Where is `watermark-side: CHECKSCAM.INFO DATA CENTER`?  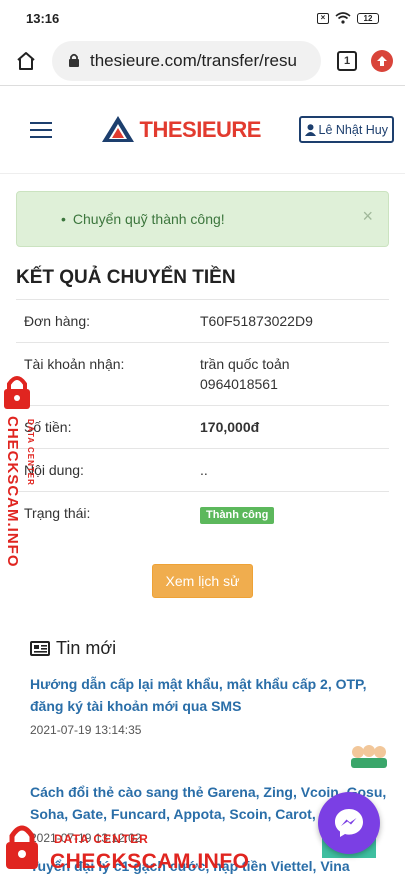
watermark-side: CHECKSCAM.INFO DATA CENTER is located at coordinates (24, 474).